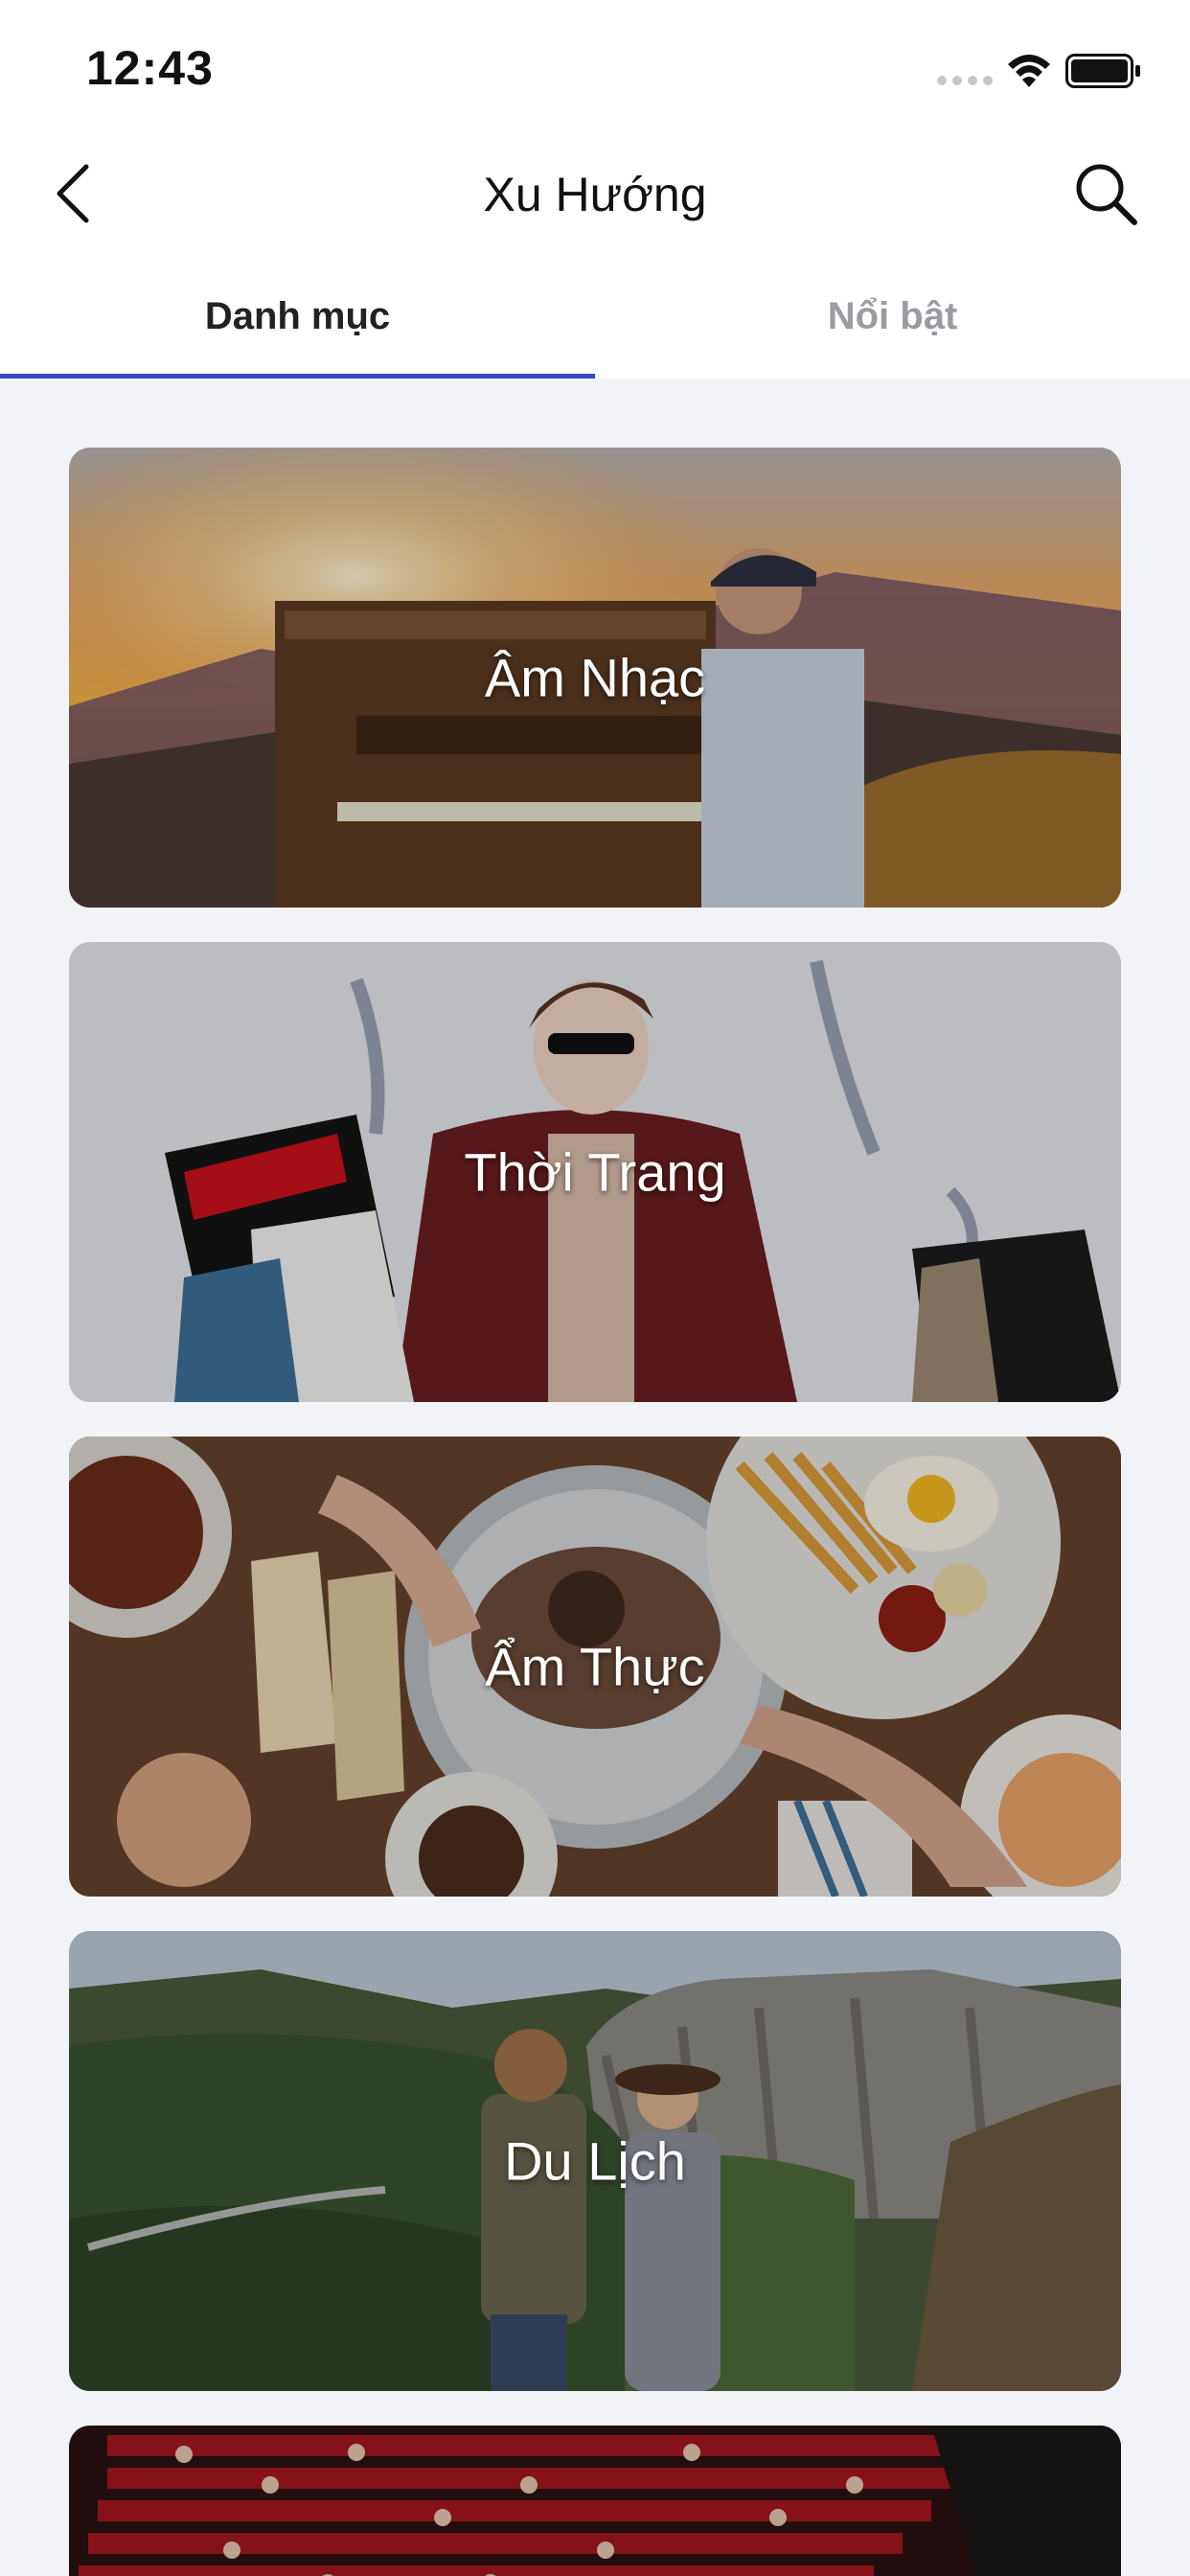 Image resolution: width=1190 pixels, height=2576 pixels. Describe the element at coordinates (1102, 71) in the screenshot. I see `battery-icon` at that location.